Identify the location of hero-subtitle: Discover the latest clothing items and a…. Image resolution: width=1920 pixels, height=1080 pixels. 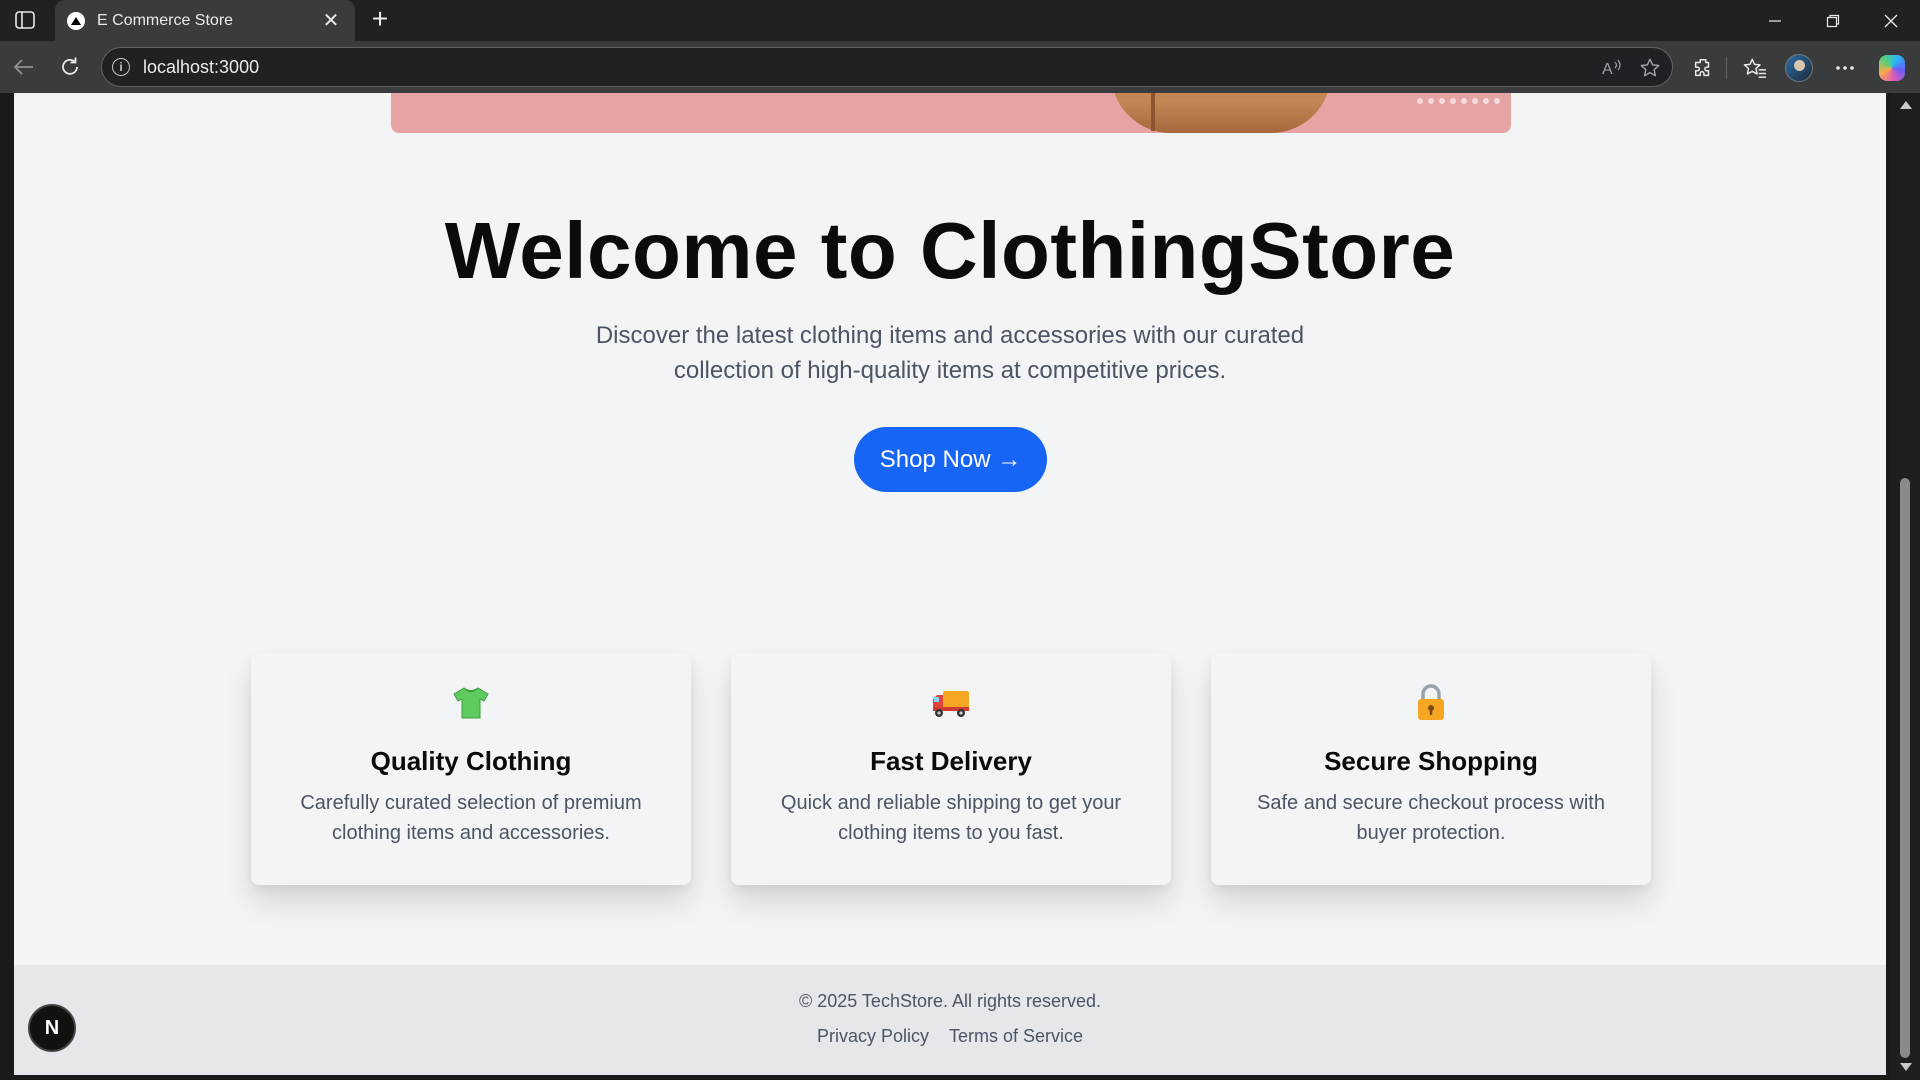
(950, 353).